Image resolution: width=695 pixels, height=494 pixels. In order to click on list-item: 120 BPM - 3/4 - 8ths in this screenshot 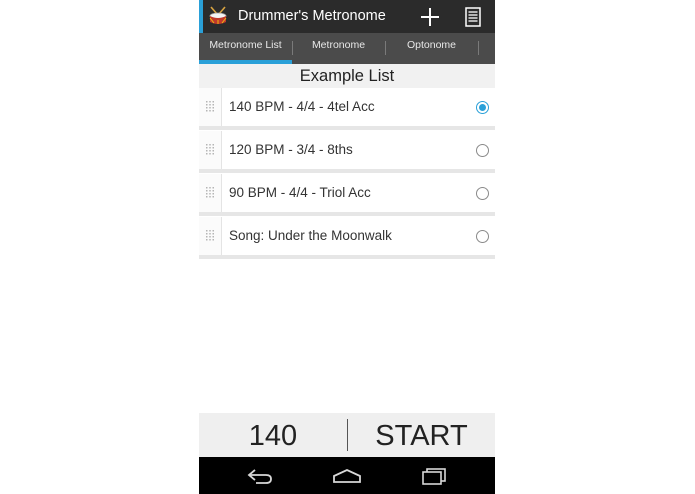, I will do `click(347, 152)`.